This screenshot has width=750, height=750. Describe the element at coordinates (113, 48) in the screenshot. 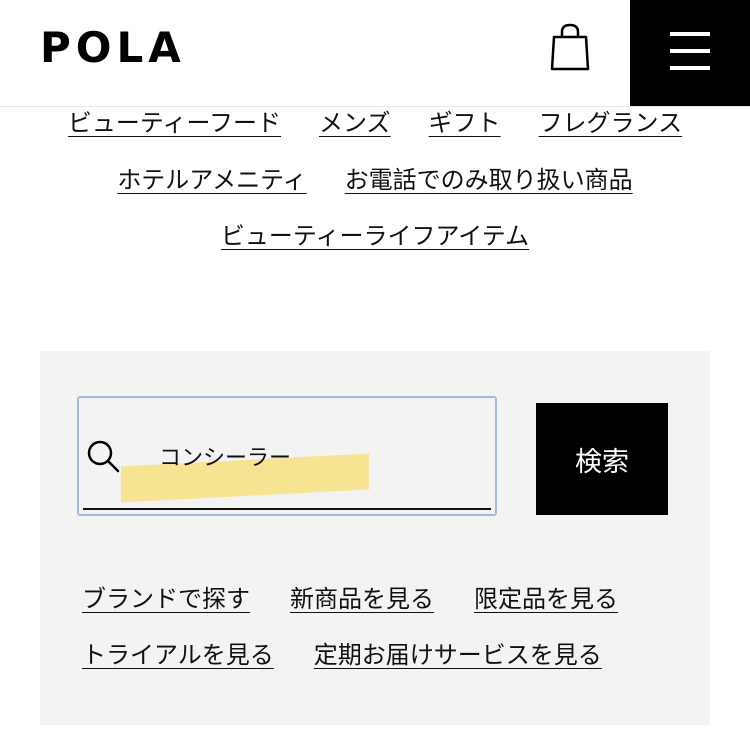

I see `pola-logo: POLA` at that location.